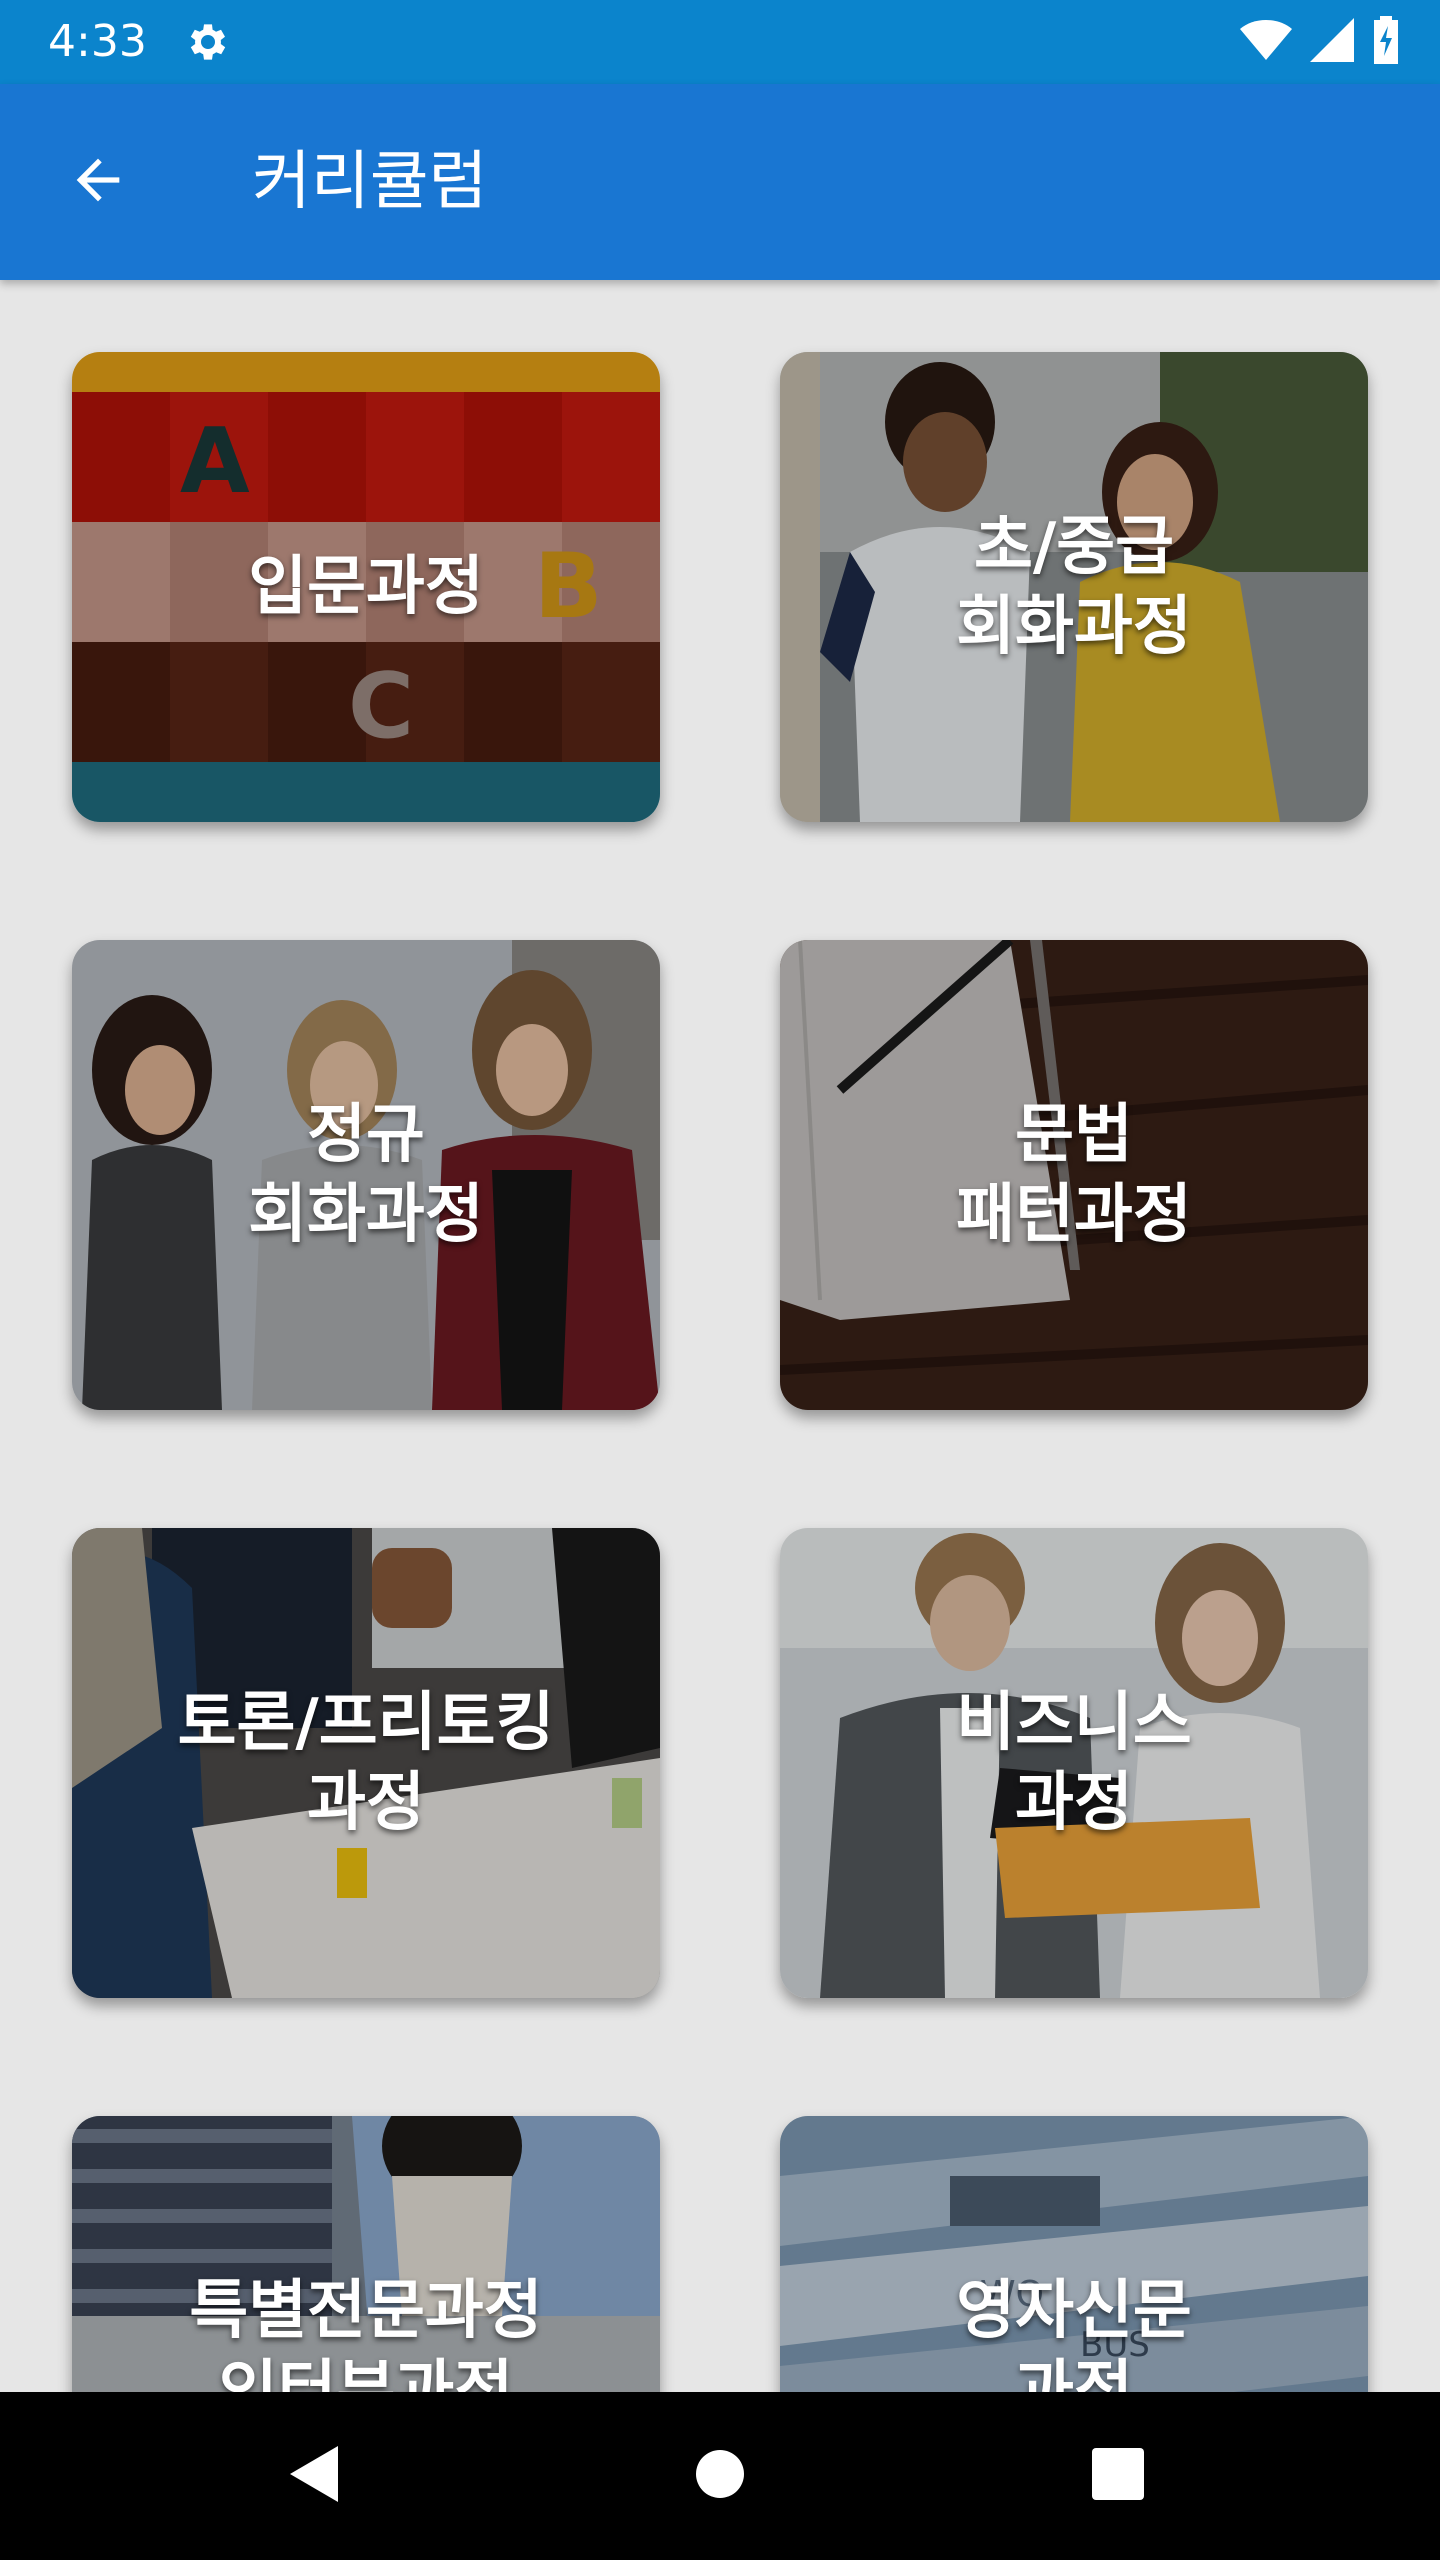 The image size is (1440, 2560). I want to click on status-icons, so click(1320, 42).